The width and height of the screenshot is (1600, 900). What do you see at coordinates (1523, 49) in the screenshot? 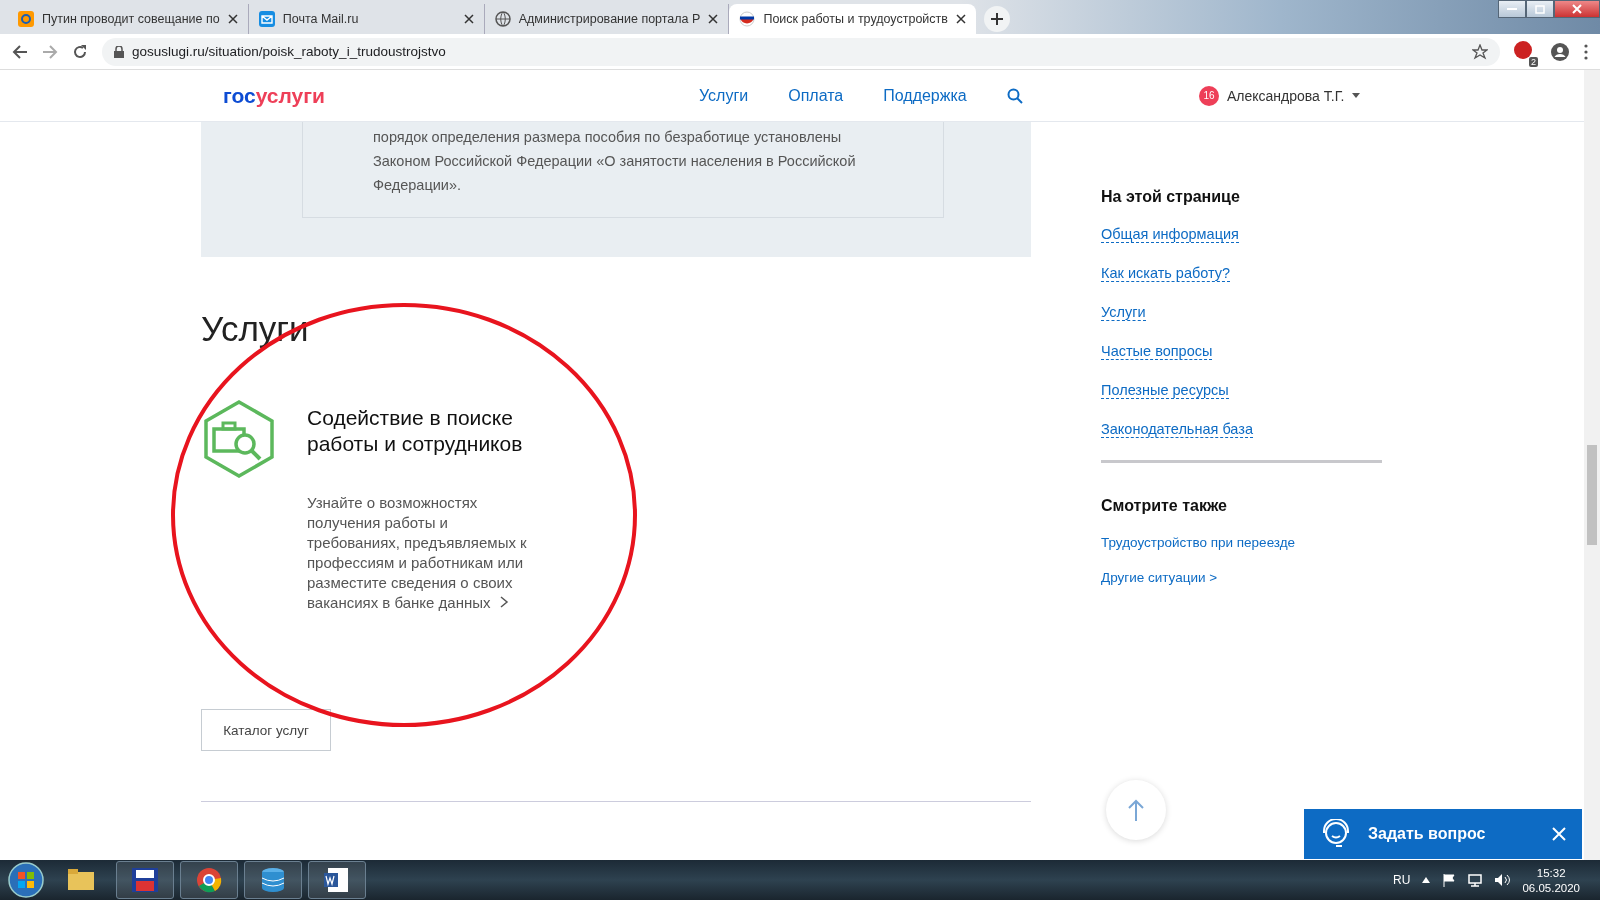
I see `extension-icon` at bounding box center [1523, 49].